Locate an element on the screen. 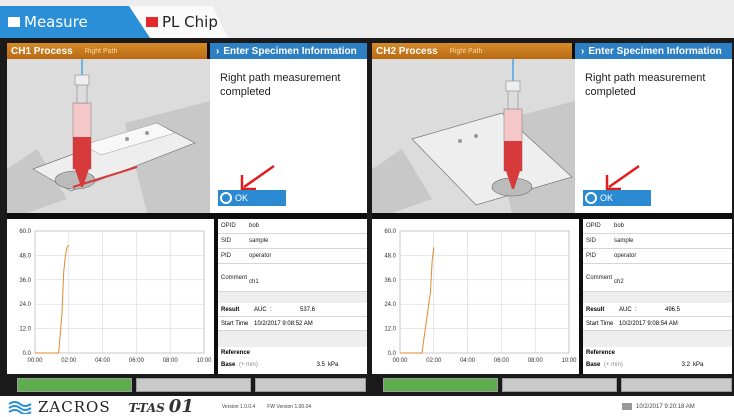 The width and height of the screenshot is (734, 417). comment-row: Comment ch1 is located at coordinates (292, 278).